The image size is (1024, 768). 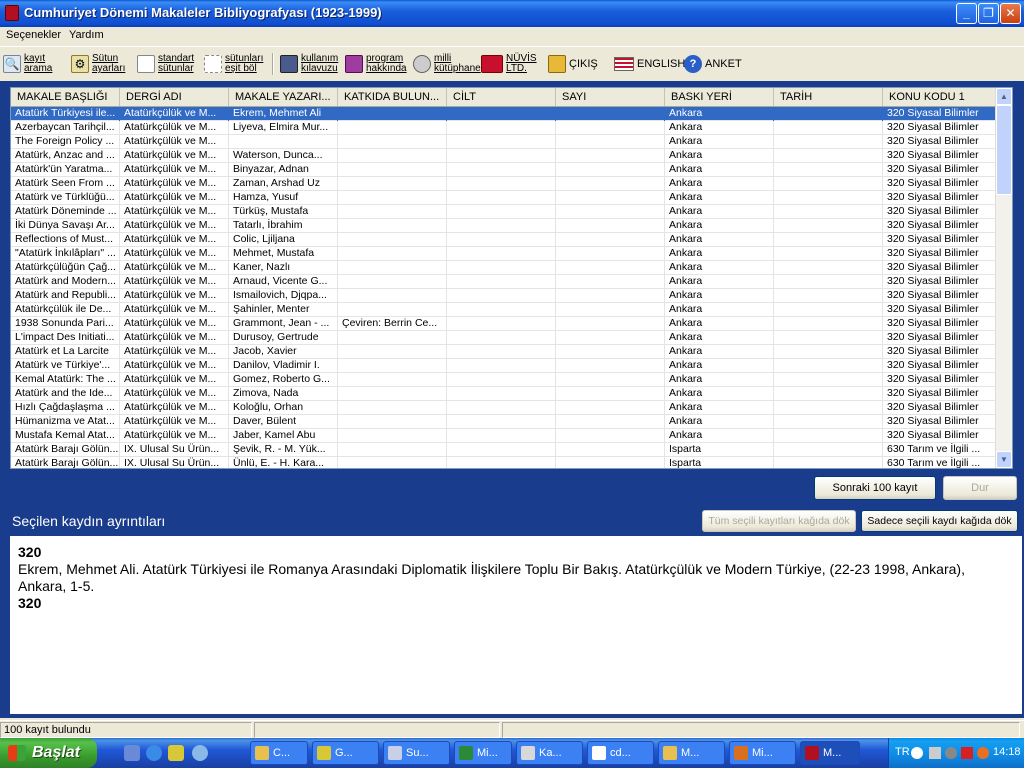 I want to click on column-header-subject-code: KONU KODU 1, so click(x=942, y=97).